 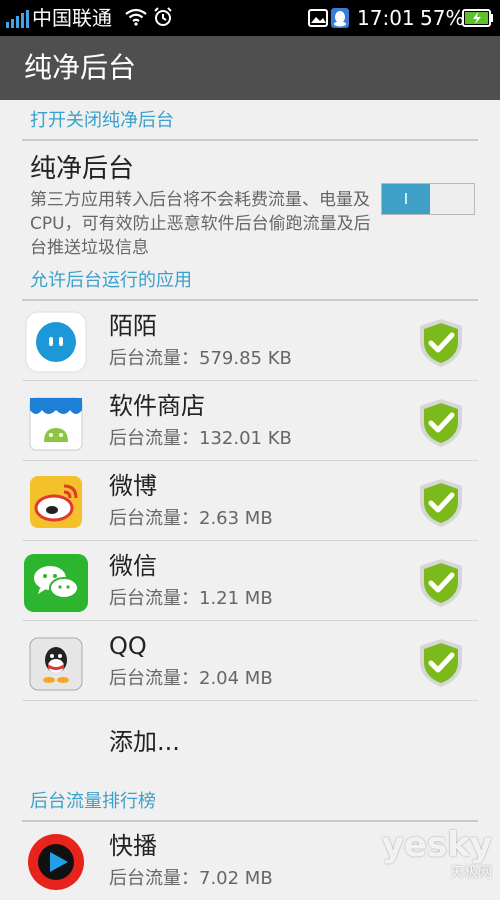 I want to click on image-notification-icon, so click(x=318, y=18).